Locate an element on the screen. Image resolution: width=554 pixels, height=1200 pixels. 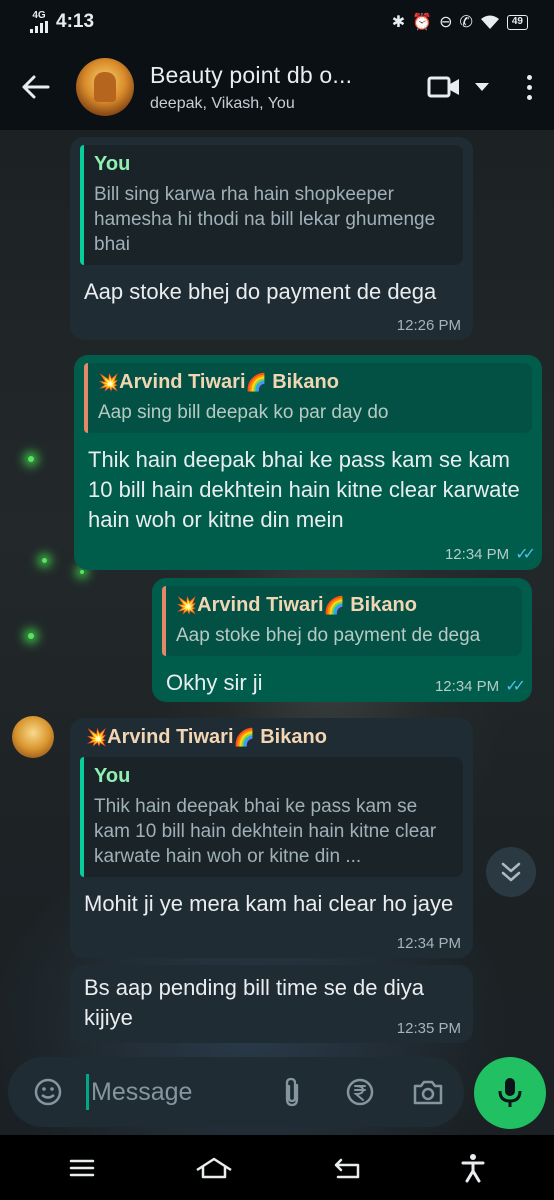
caret-down-icon is located at coordinates (482, 87).